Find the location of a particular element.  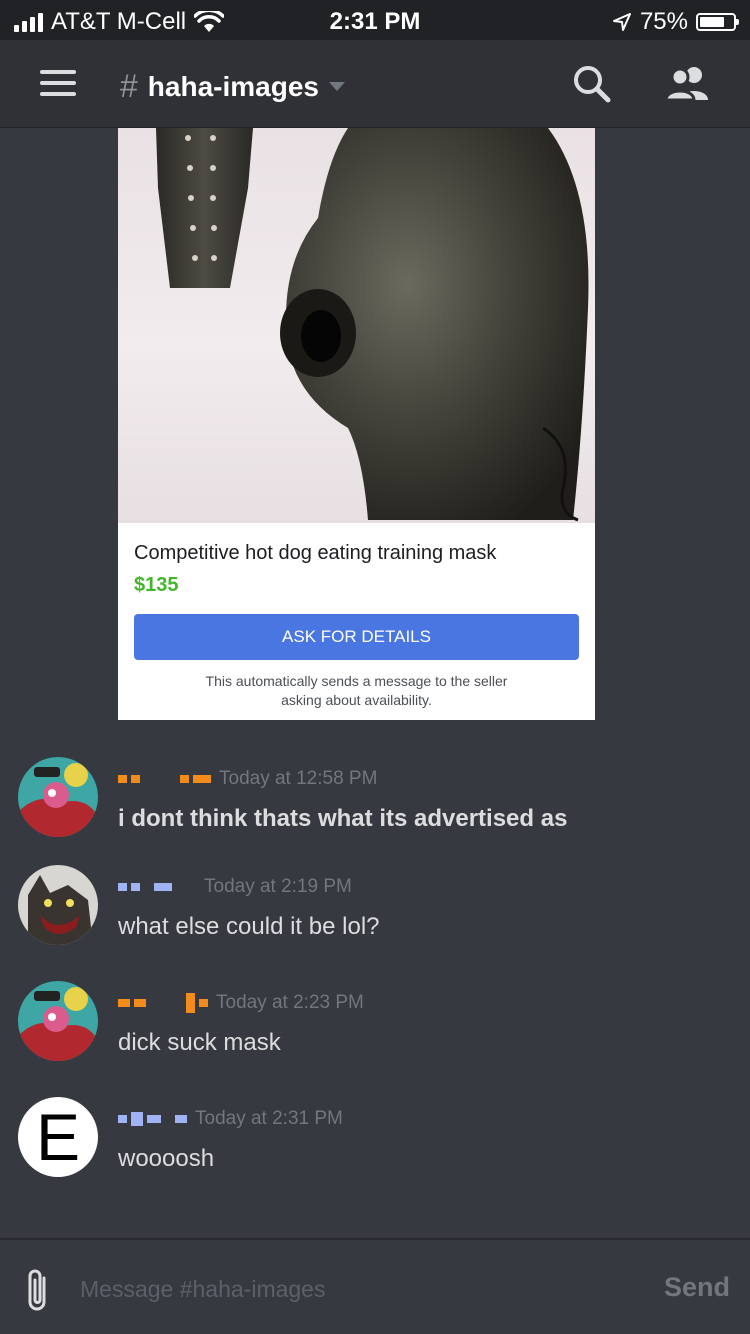

letter-avatar: E is located at coordinates (58, 1137).